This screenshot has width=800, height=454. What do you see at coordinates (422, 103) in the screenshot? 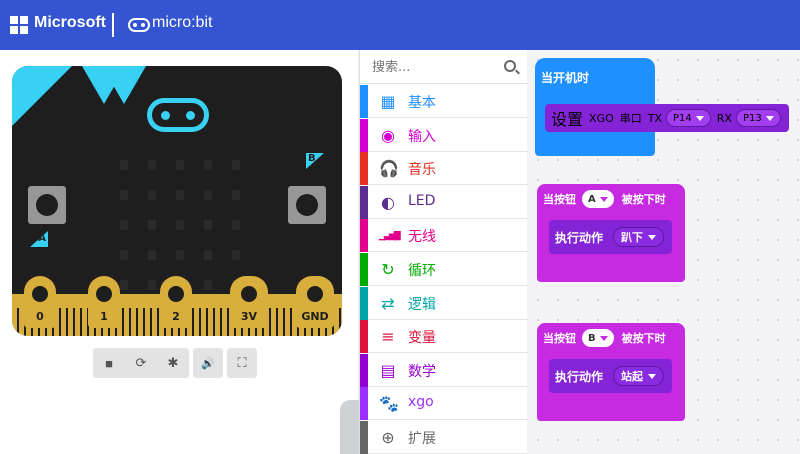
I see `category-label: 基本` at bounding box center [422, 103].